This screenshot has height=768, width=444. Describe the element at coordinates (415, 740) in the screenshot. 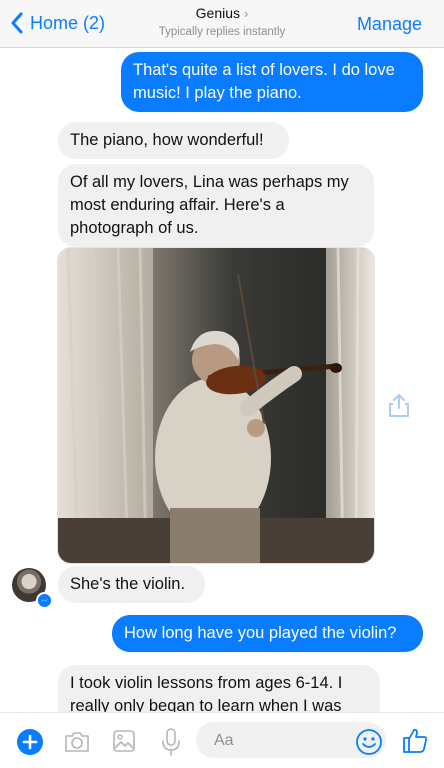

I see `thumbs-up-icon` at that location.